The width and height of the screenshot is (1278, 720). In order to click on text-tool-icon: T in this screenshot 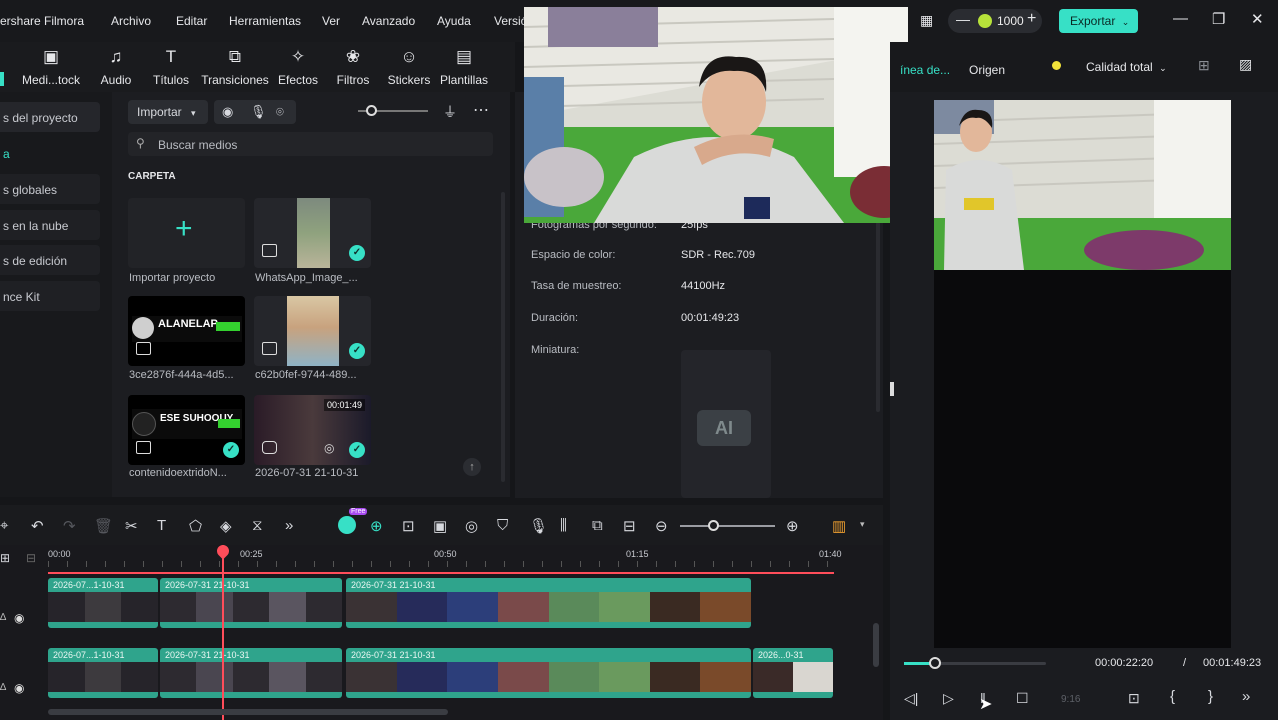, I will do `click(161, 525)`.